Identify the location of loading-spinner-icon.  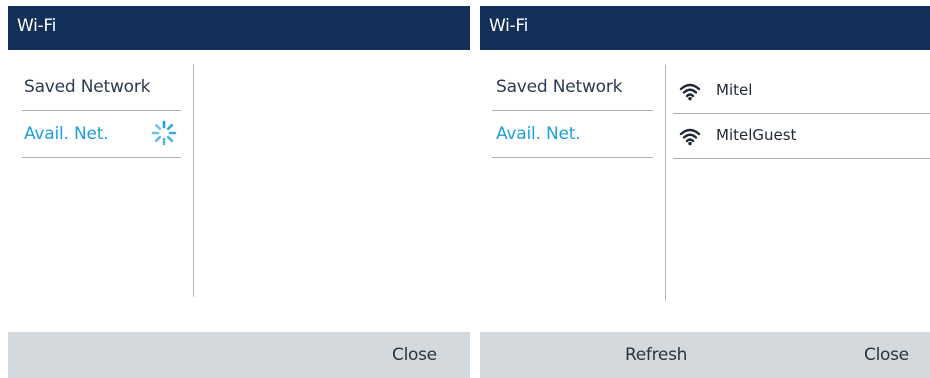
(164, 133).